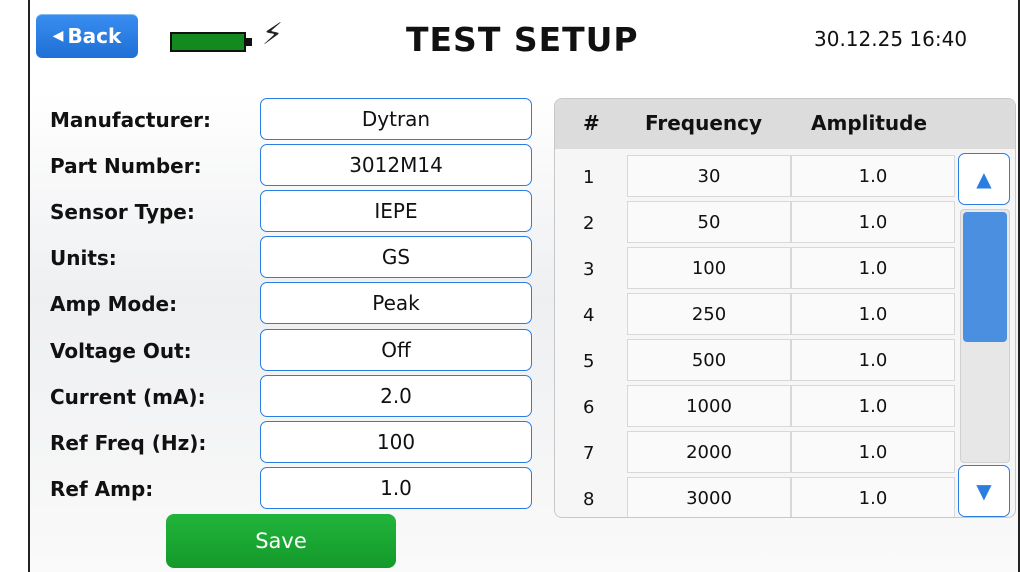 The height and width of the screenshot is (572, 1020). I want to click on triangle-up-icon: ▲, so click(984, 179).